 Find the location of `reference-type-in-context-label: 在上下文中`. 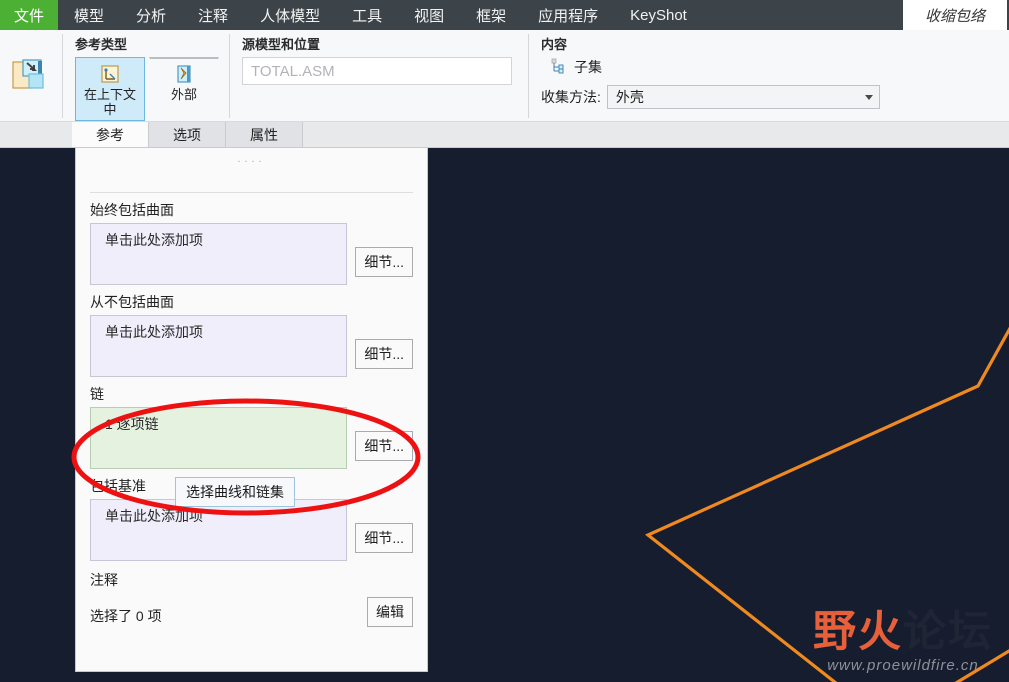

reference-type-in-context-label: 在上下文中 is located at coordinates (109, 102).